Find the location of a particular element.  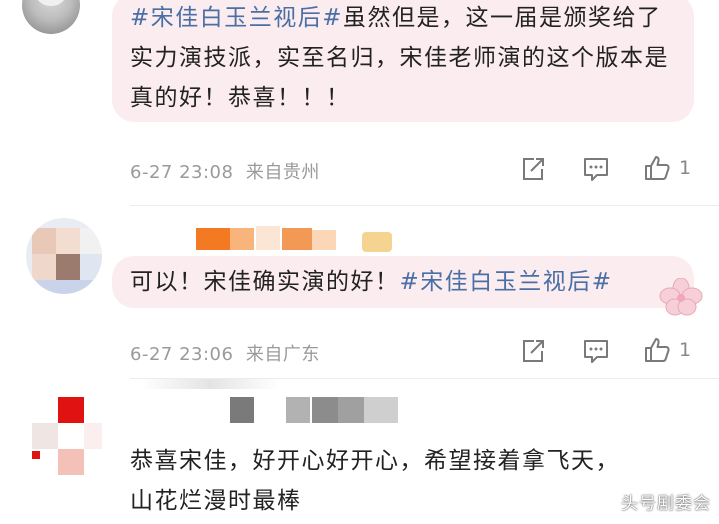

comment-text-line: 恭喜宋佳，好开心好开心，希望接着拿飞天， is located at coordinates (375, 461).